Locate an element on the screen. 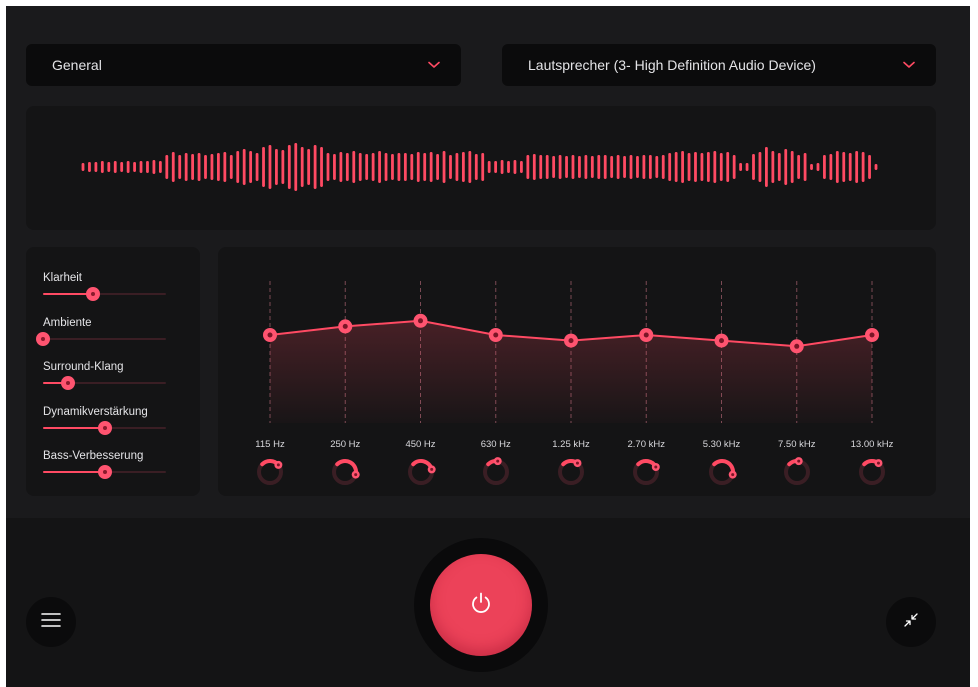 The height and width of the screenshot is (687, 978). power-button is located at coordinates (481, 605).